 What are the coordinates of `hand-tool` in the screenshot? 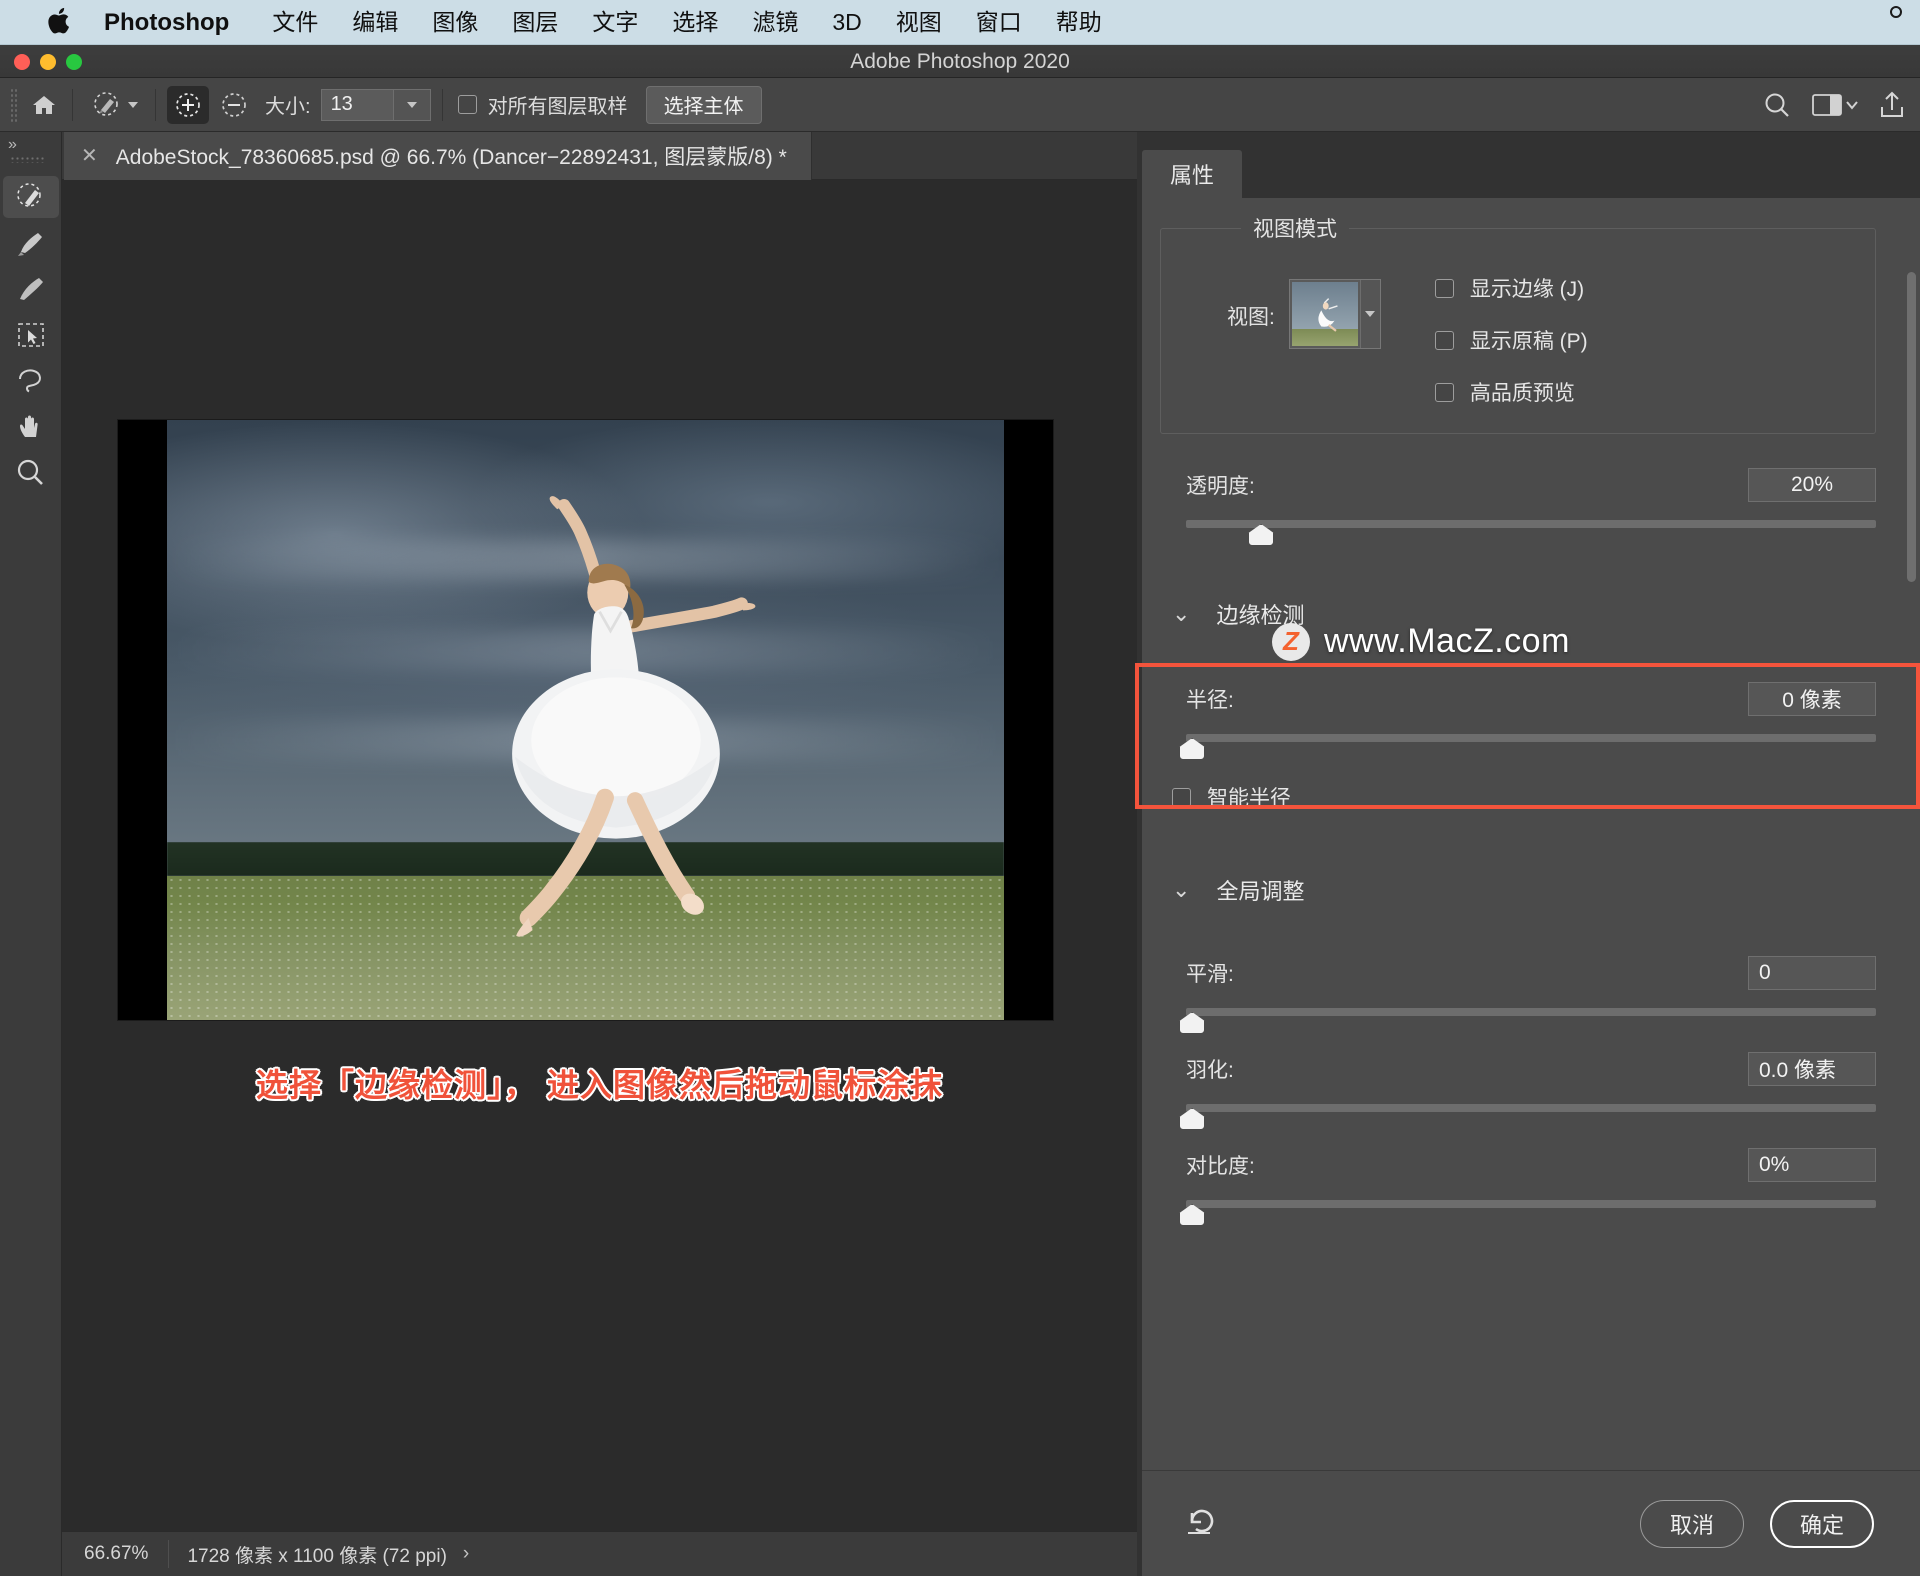 It's located at (31, 427).